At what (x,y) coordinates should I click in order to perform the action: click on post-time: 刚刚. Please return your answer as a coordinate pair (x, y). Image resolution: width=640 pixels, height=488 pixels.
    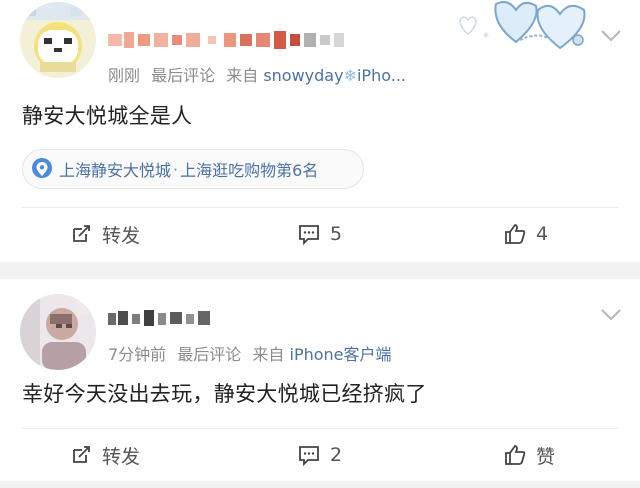
    Looking at the image, I should click on (124, 75).